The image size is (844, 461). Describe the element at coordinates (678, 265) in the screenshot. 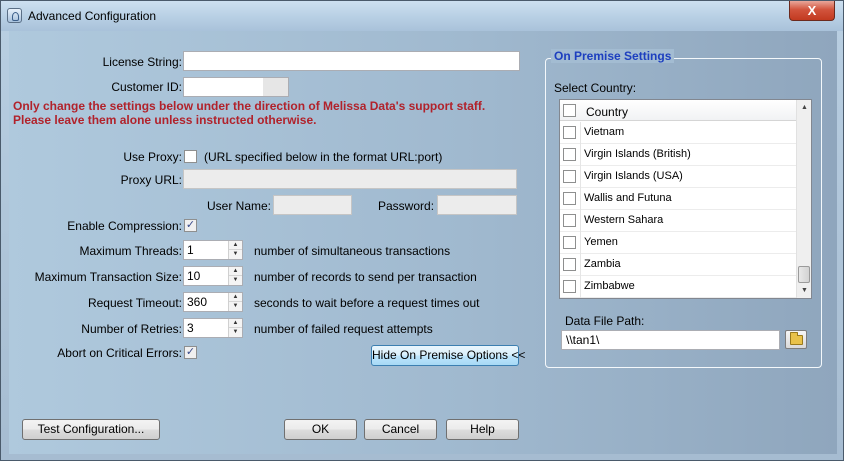

I see `country-row: Zambia` at that location.